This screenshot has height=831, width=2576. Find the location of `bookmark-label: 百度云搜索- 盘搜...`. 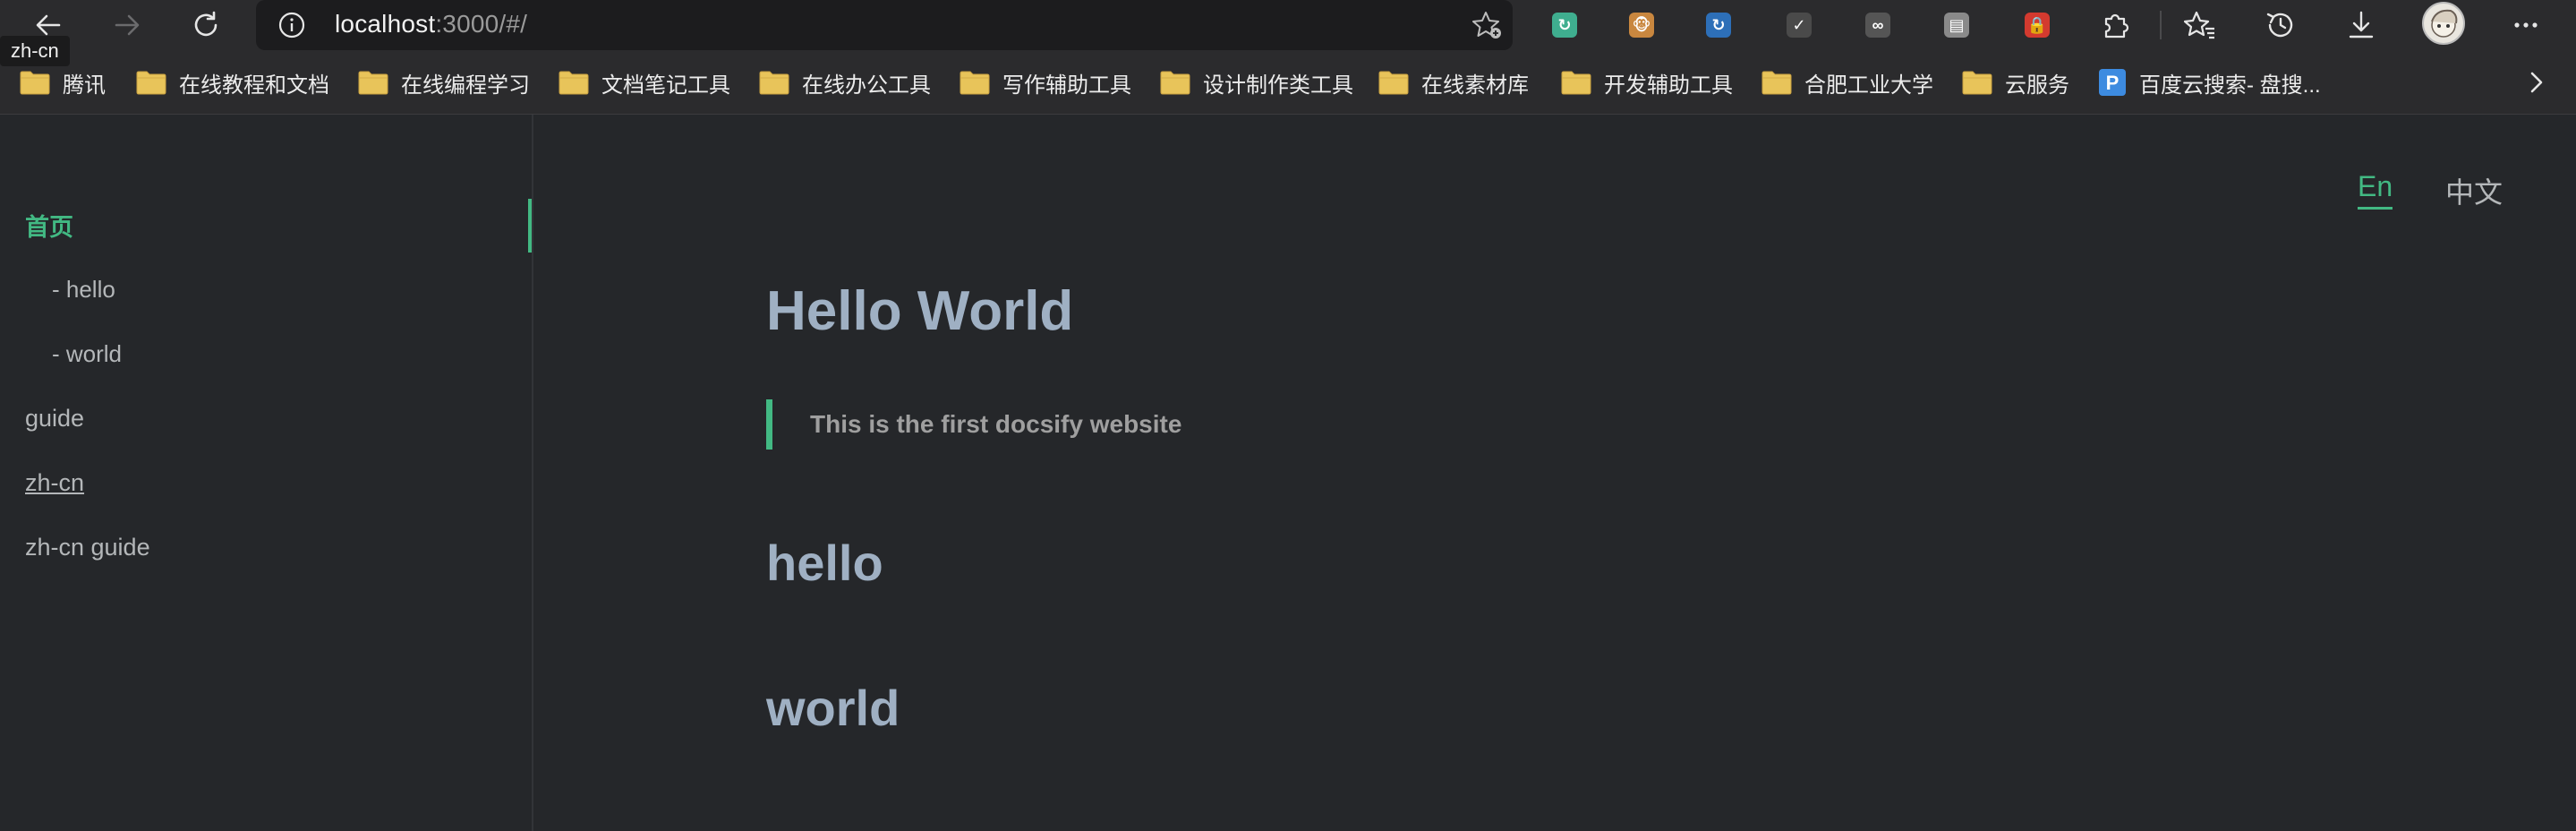

bookmark-label: 百度云搜索- 盘搜... is located at coordinates (2230, 85).